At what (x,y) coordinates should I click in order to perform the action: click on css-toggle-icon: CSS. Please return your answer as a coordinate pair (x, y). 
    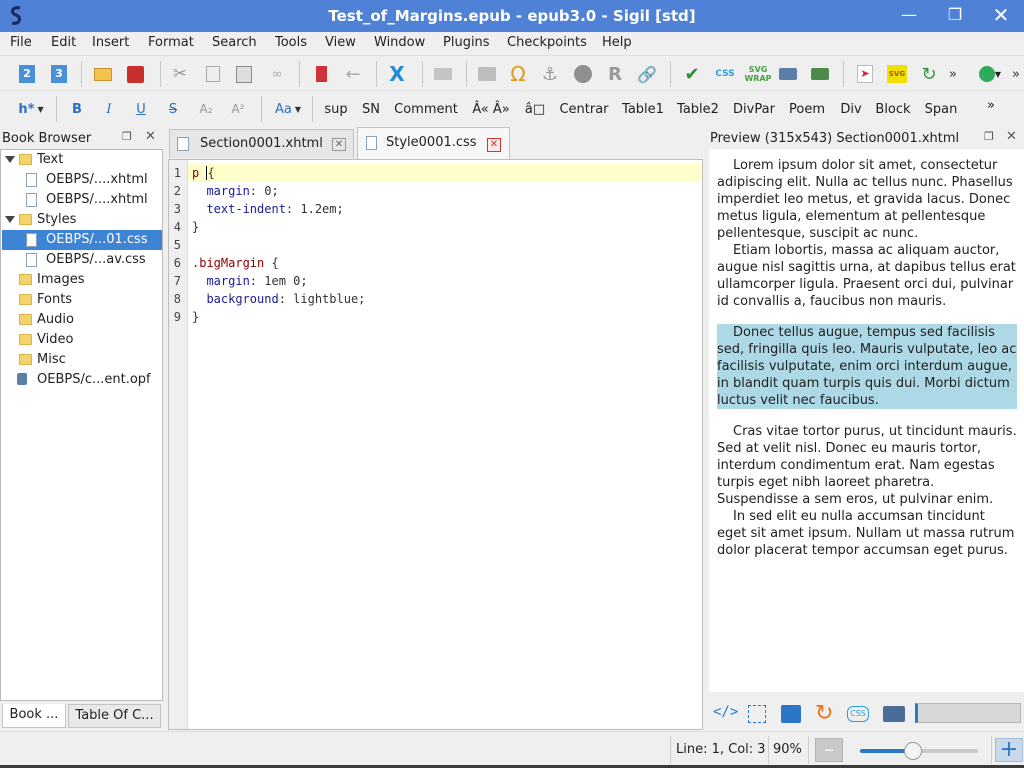
    Looking at the image, I should click on (858, 714).